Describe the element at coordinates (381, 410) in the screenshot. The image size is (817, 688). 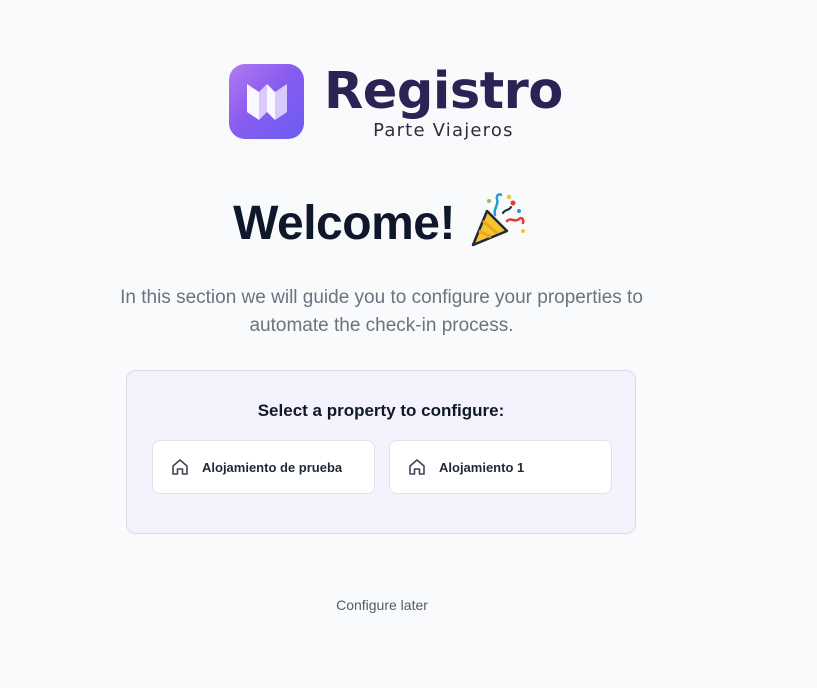
I see `panel-title: Select a property to configure:` at that location.